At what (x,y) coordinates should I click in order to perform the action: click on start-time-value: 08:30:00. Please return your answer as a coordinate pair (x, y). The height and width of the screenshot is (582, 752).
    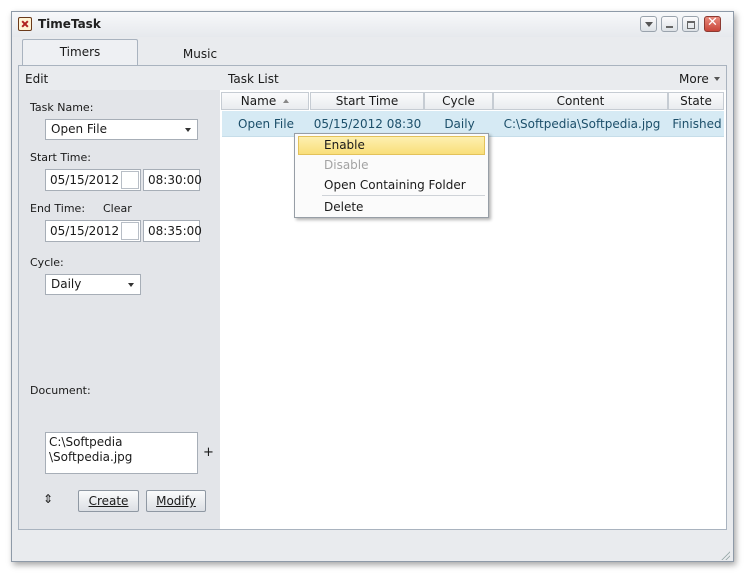
    Looking at the image, I should click on (175, 180).